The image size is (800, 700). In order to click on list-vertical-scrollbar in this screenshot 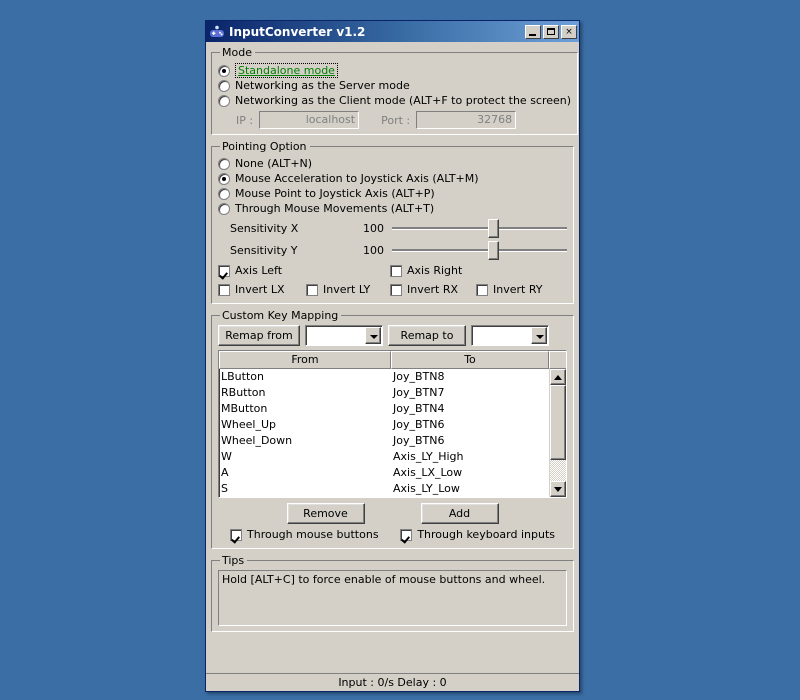, I will do `click(557, 433)`.